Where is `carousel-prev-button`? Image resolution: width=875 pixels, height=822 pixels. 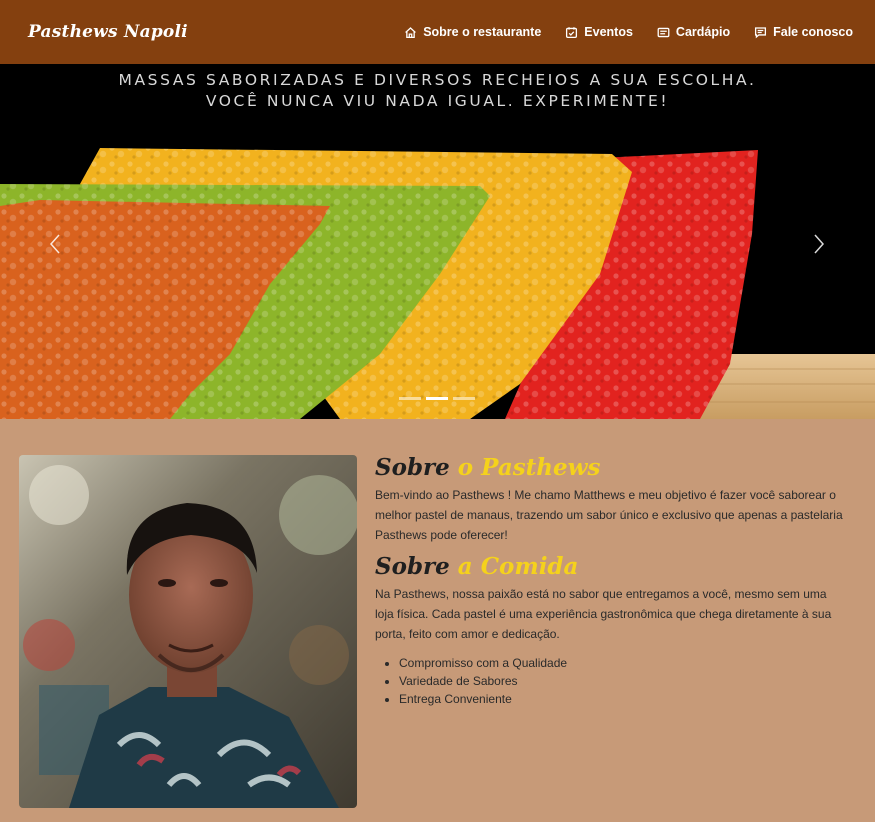
carousel-prev-button is located at coordinates (55, 244).